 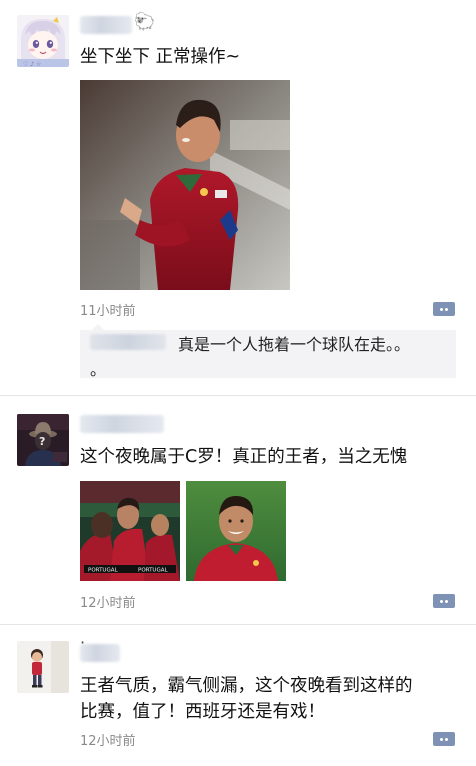 I want to click on hat-figure-avatar-image: ?, so click(x=43, y=440).